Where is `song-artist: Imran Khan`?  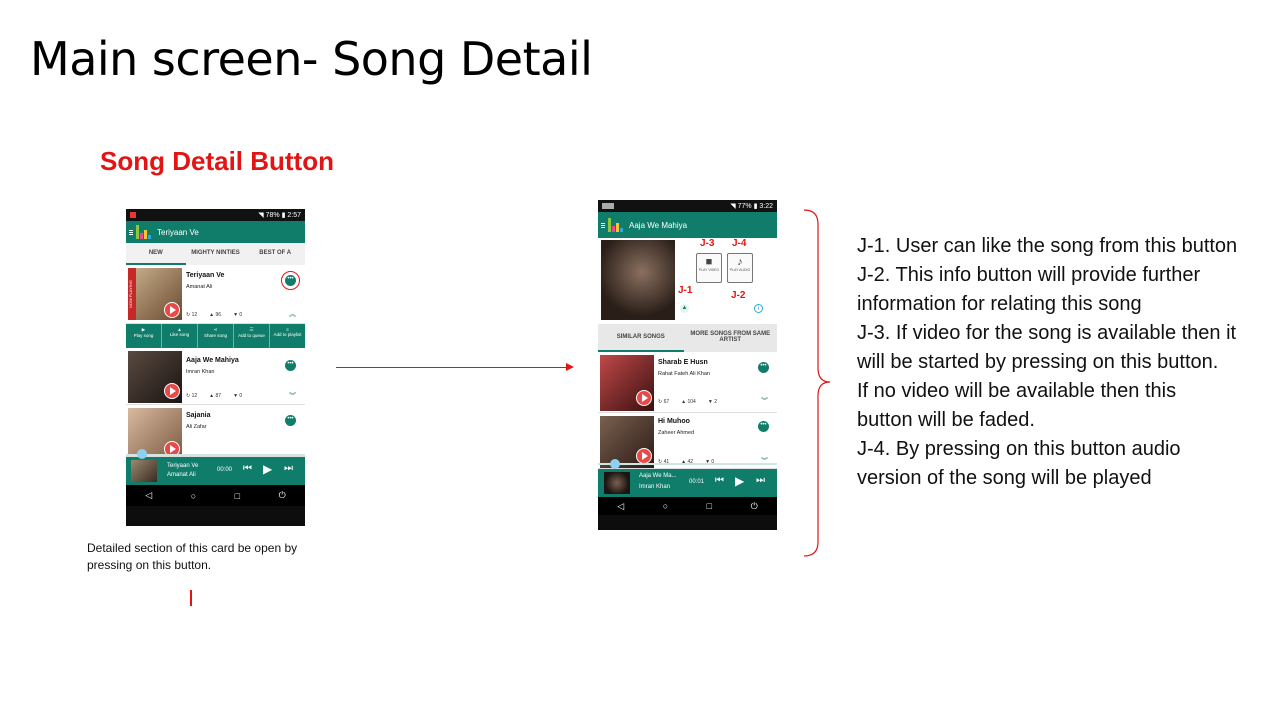 song-artist: Imran Khan is located at coordinates (200, 372).